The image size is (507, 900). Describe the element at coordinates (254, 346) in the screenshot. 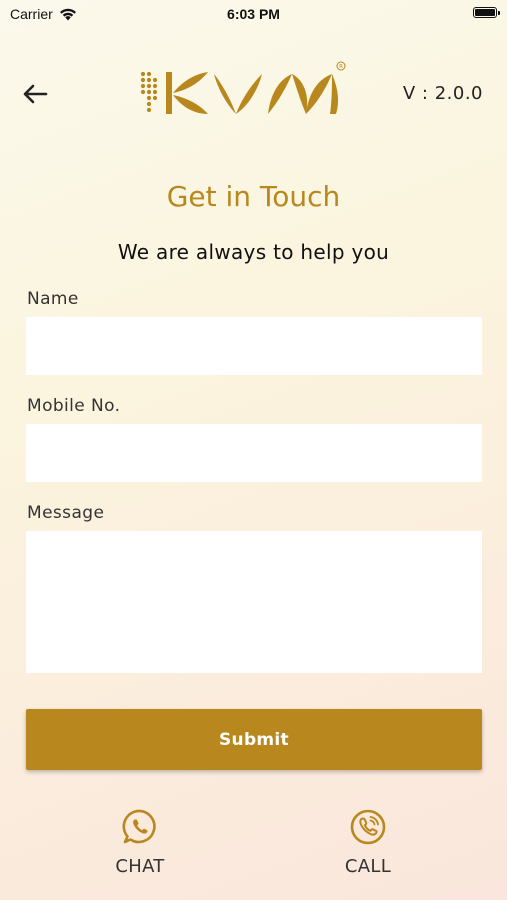

I see `name-input` at that location.